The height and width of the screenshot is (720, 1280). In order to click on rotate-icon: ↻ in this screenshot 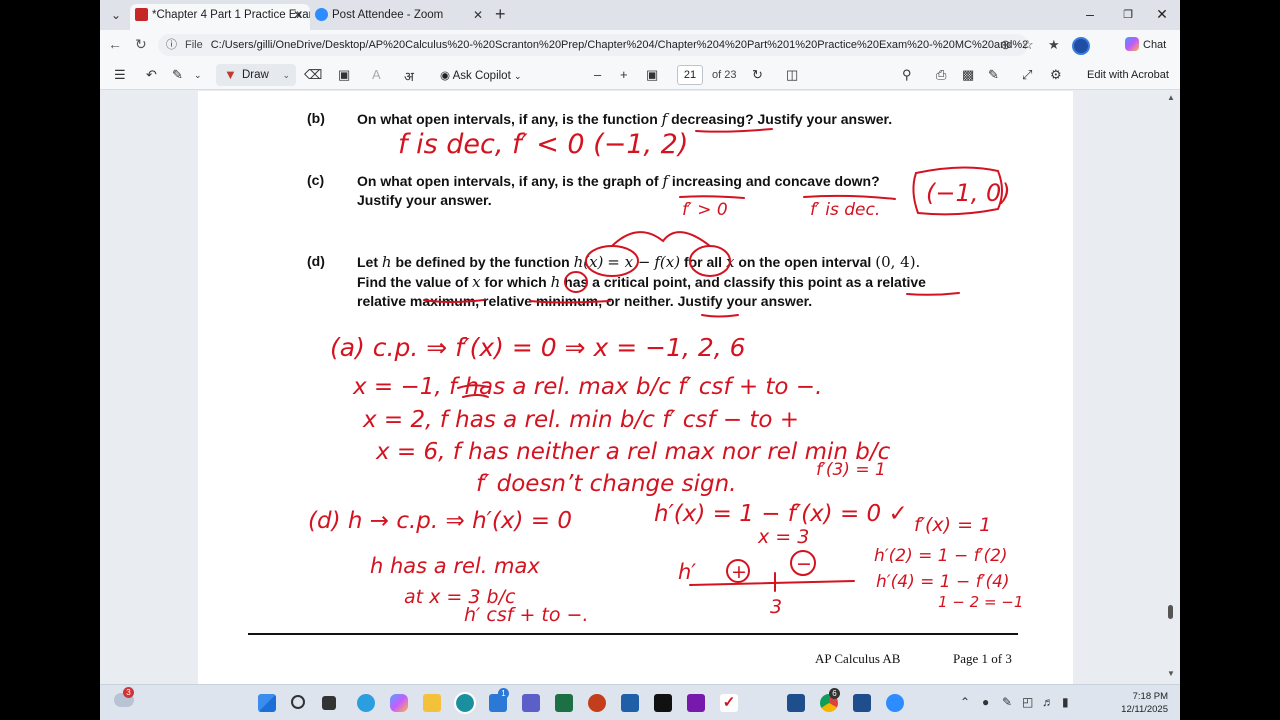, I will do `click(757, 75)`.